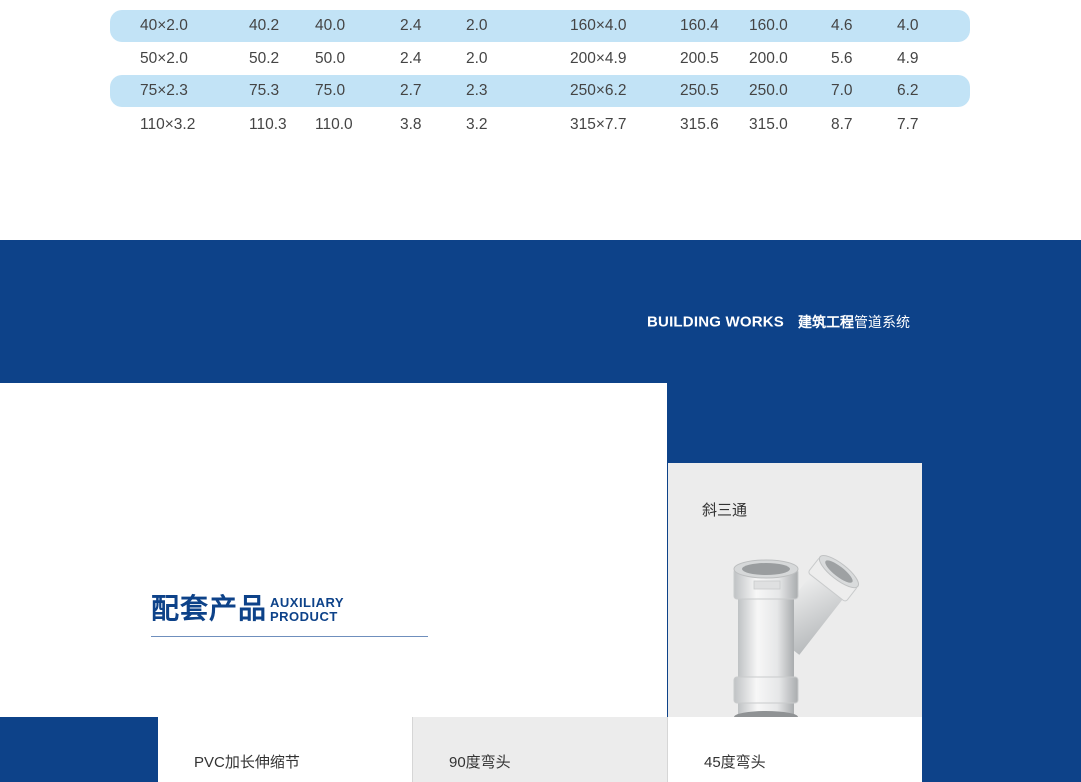 This screenshot has width=1081, height=782. I want to click on table-cell: 200×4.9, so click(598, 58).